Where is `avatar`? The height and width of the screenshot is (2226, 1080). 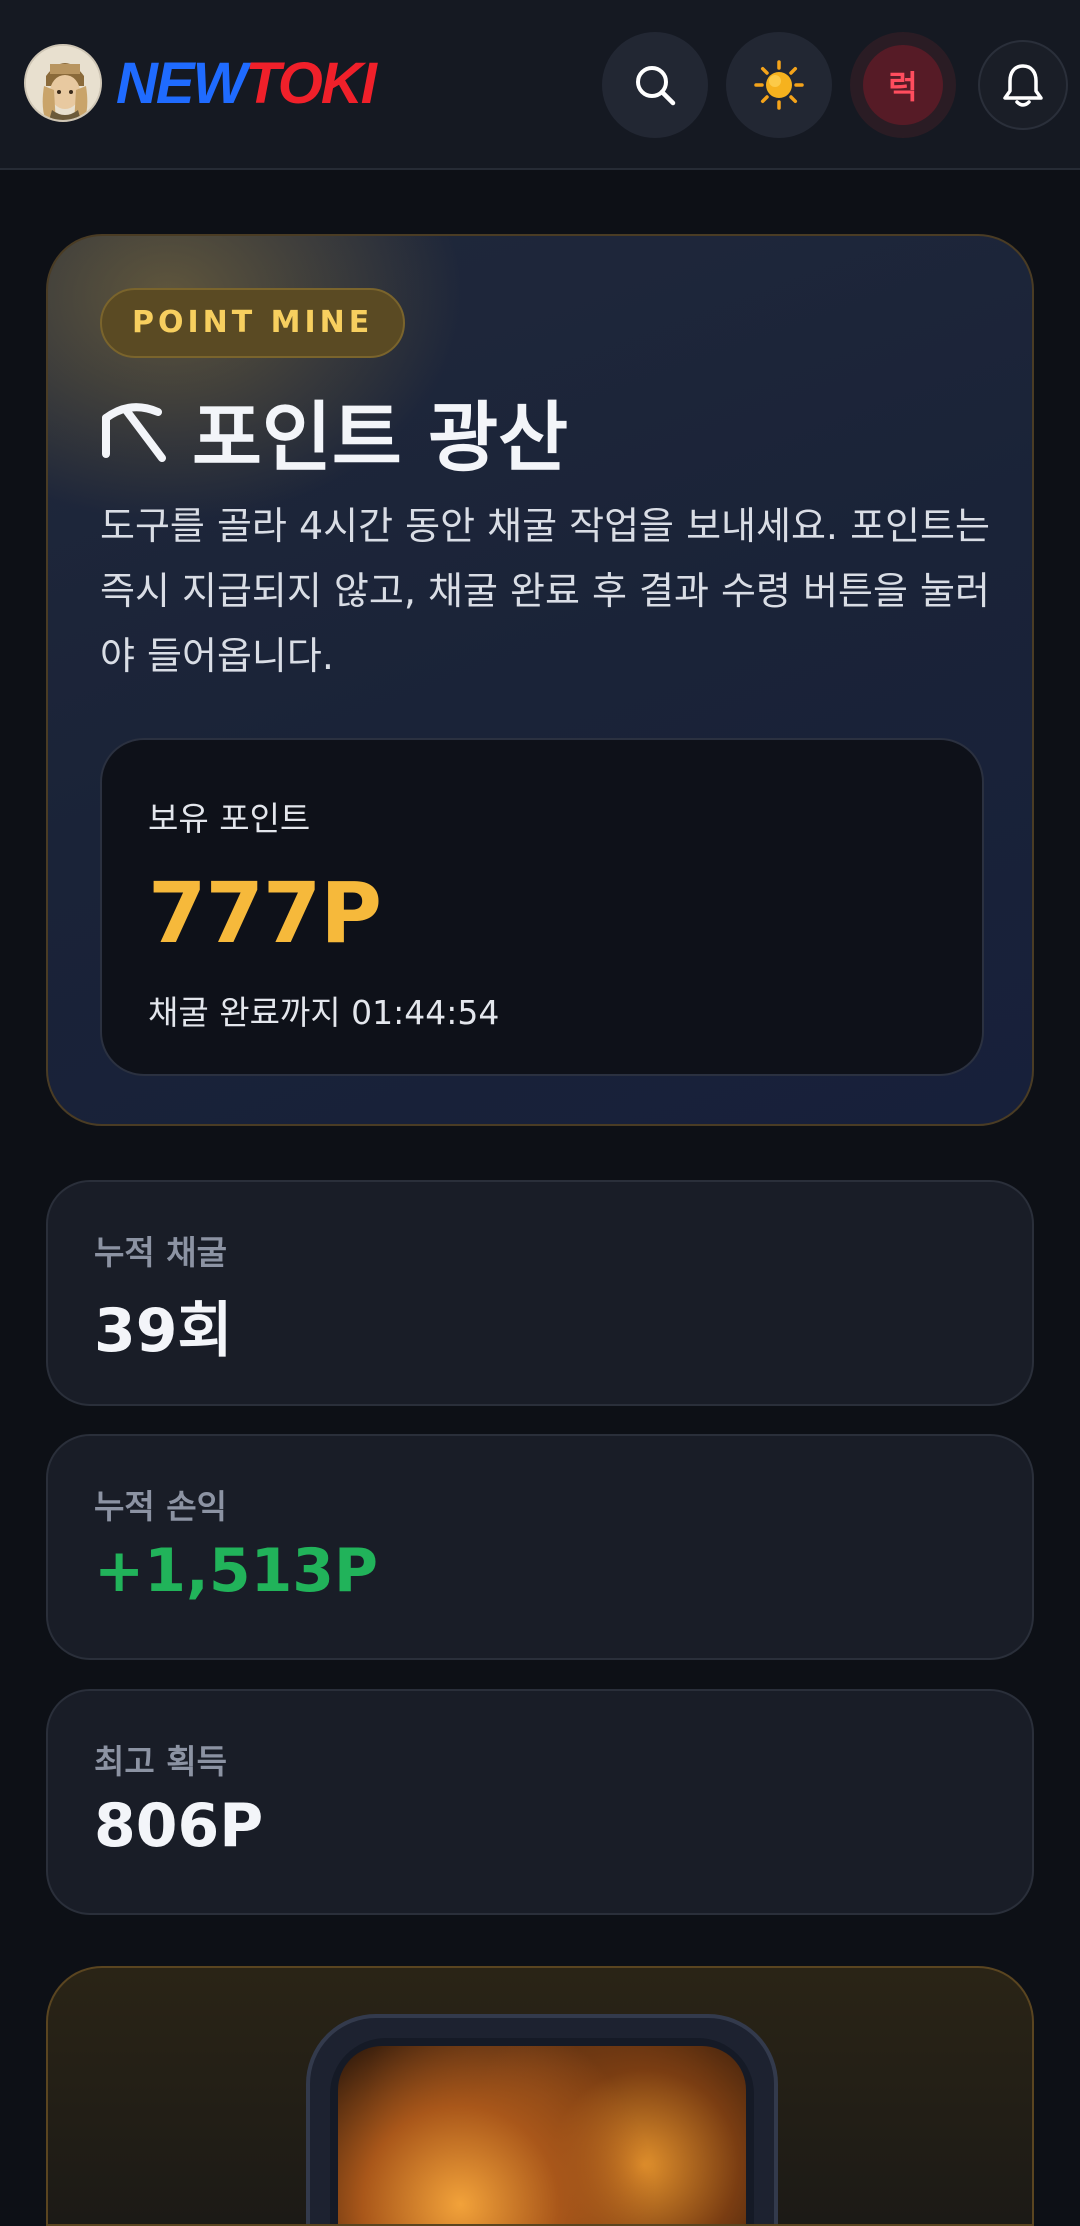
avatar is located at coordinates (63, 83).